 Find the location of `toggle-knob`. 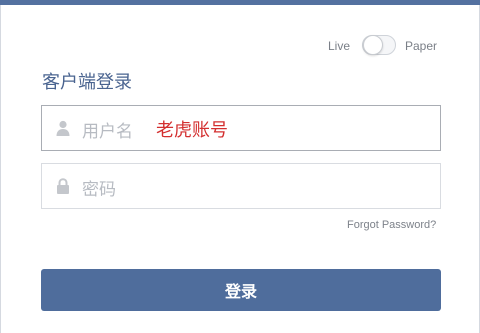

toggle-knob is located at coordinates (373, 45).